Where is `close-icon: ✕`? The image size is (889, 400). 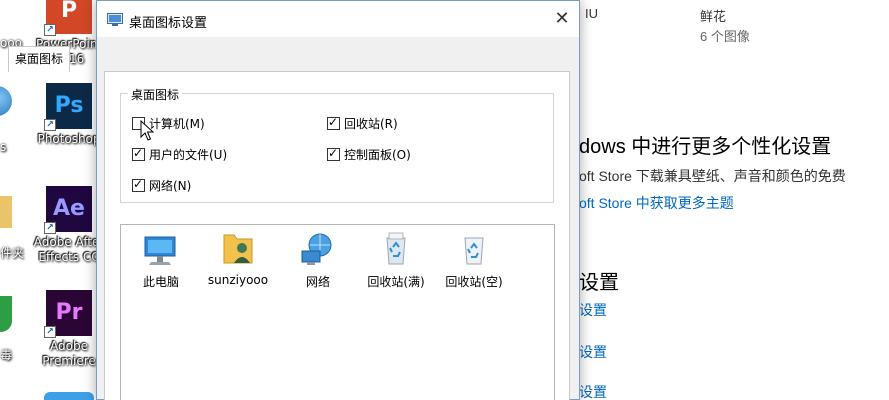 close-icon: ✕ is located at coordinates (562, 18).